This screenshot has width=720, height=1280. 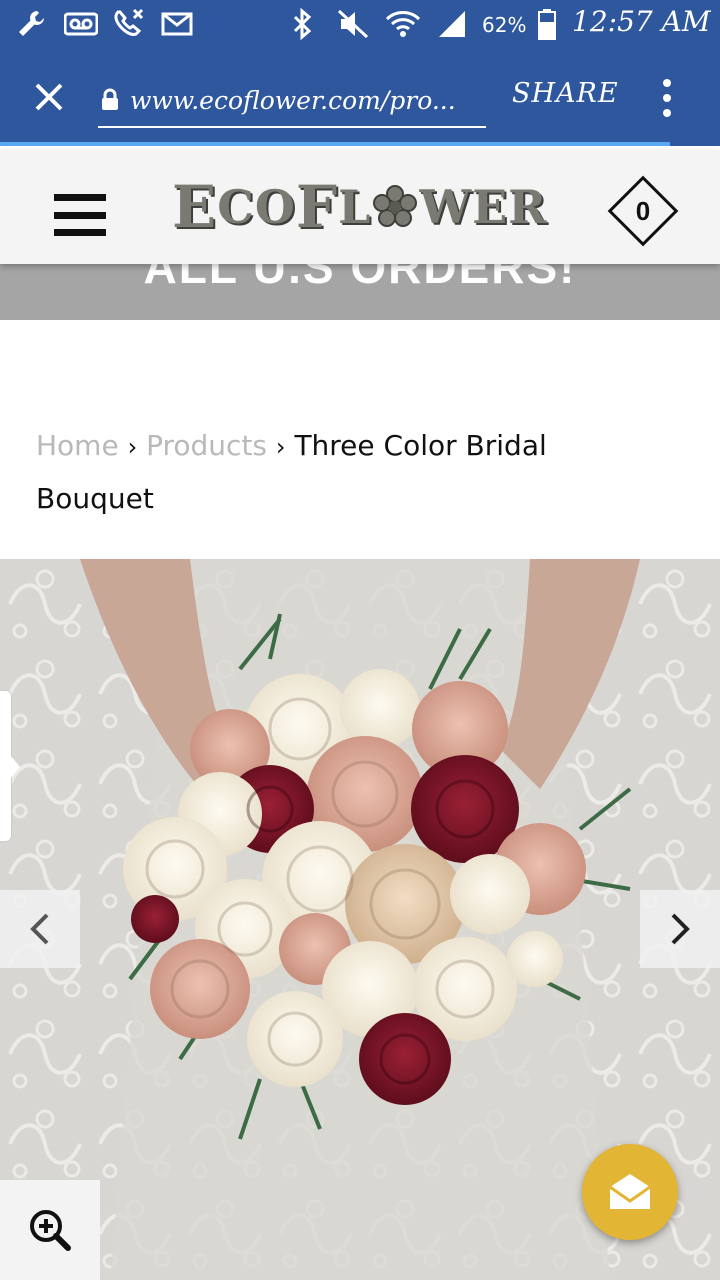 I want to click on zoom-button, so click(x=50, y=1230).